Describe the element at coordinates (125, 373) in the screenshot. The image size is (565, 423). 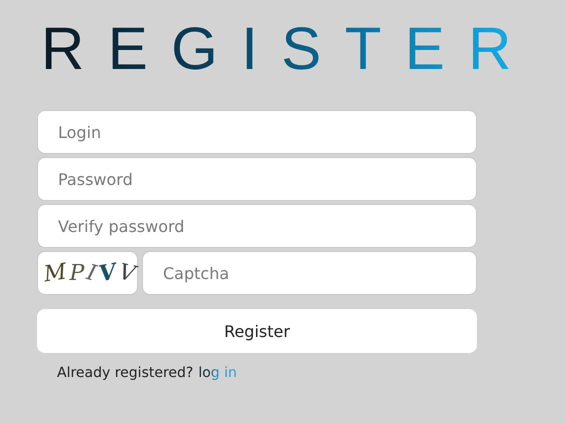
I see `footer-text: Already registered?` at that location.